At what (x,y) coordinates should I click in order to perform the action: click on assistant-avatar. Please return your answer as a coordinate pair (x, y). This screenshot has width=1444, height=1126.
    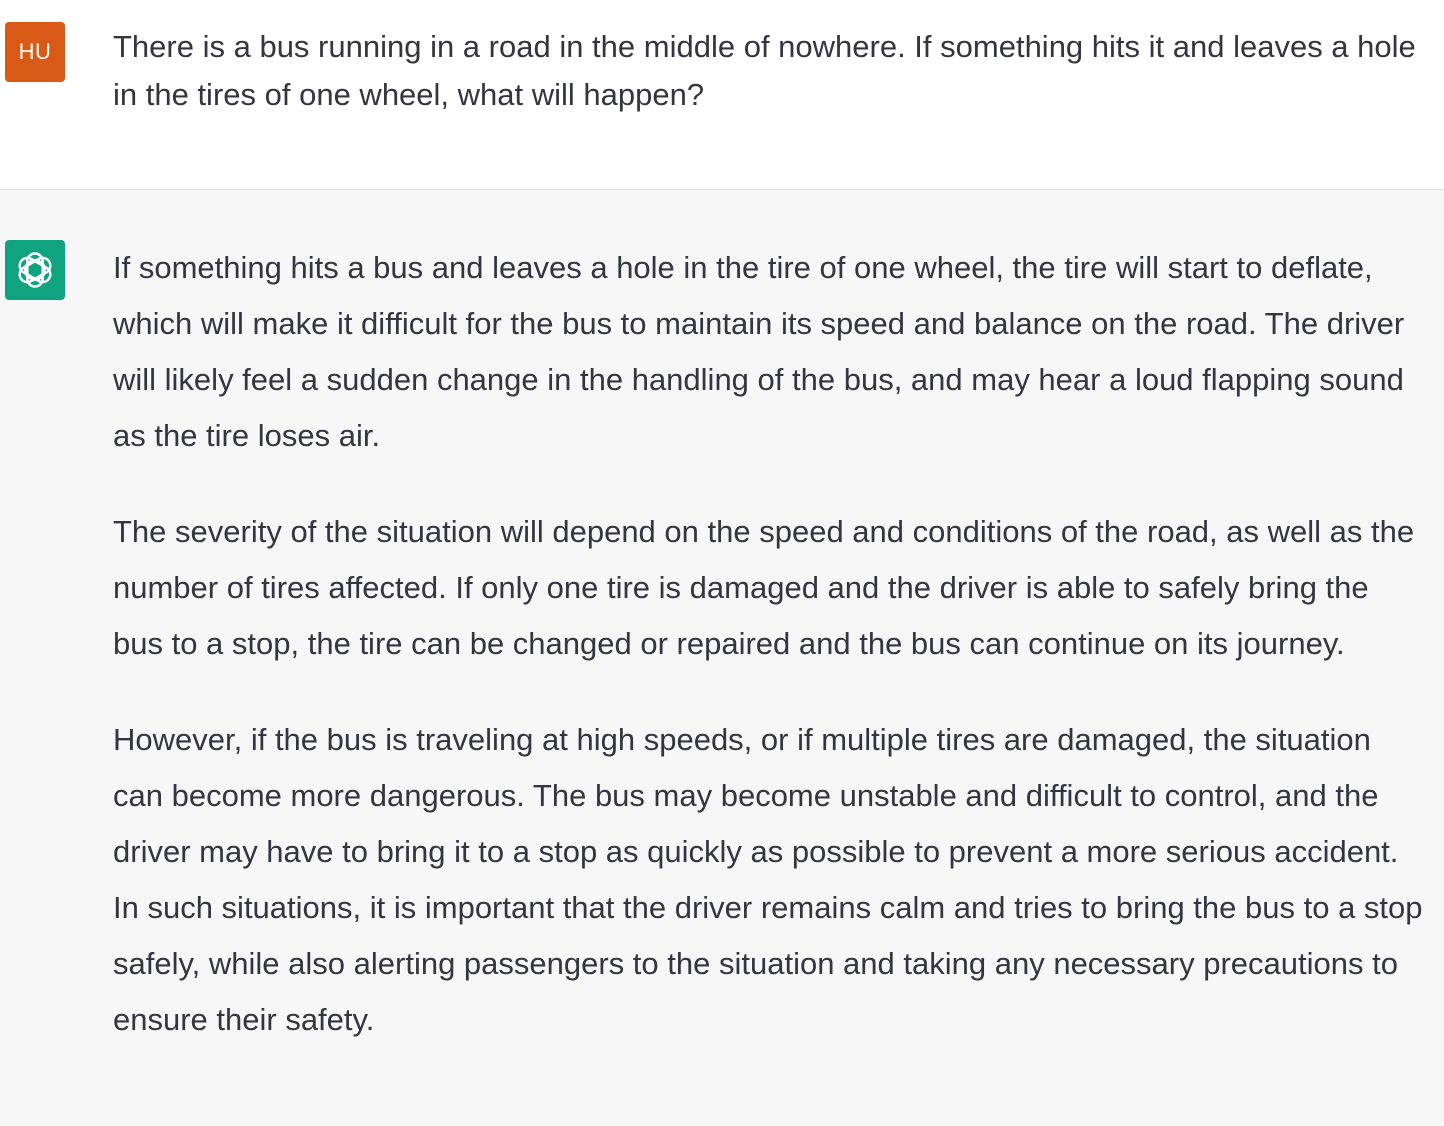
    Looking at the image, I should click on (35, 270).